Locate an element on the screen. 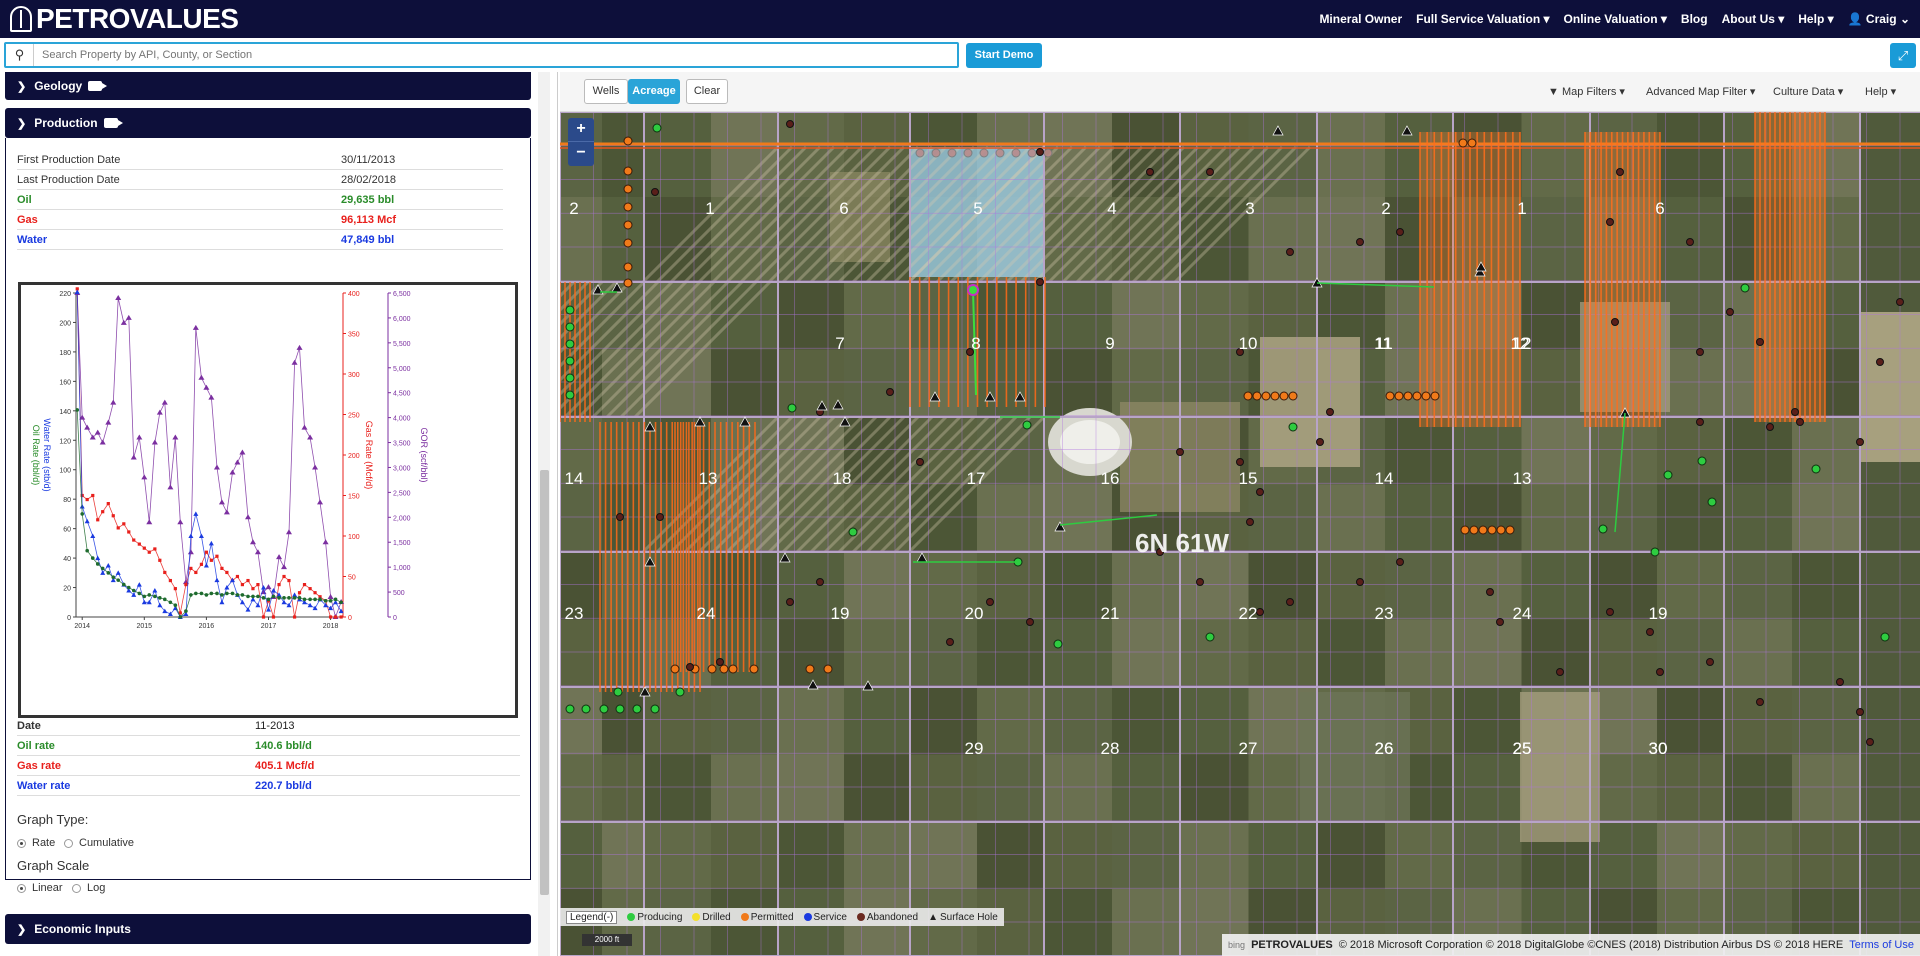 This screenshot has width=1920, height=956. map-field-patch is located at coordinates (1560, 767).